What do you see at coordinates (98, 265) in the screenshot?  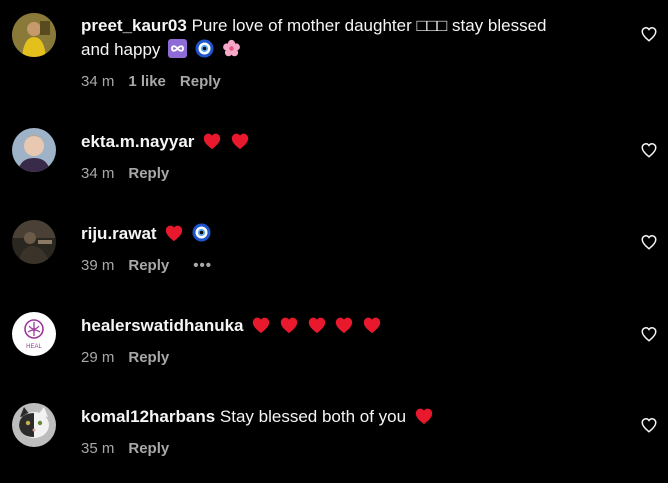 I see `timestamp: 39 m` at bounding box center [98, 265].